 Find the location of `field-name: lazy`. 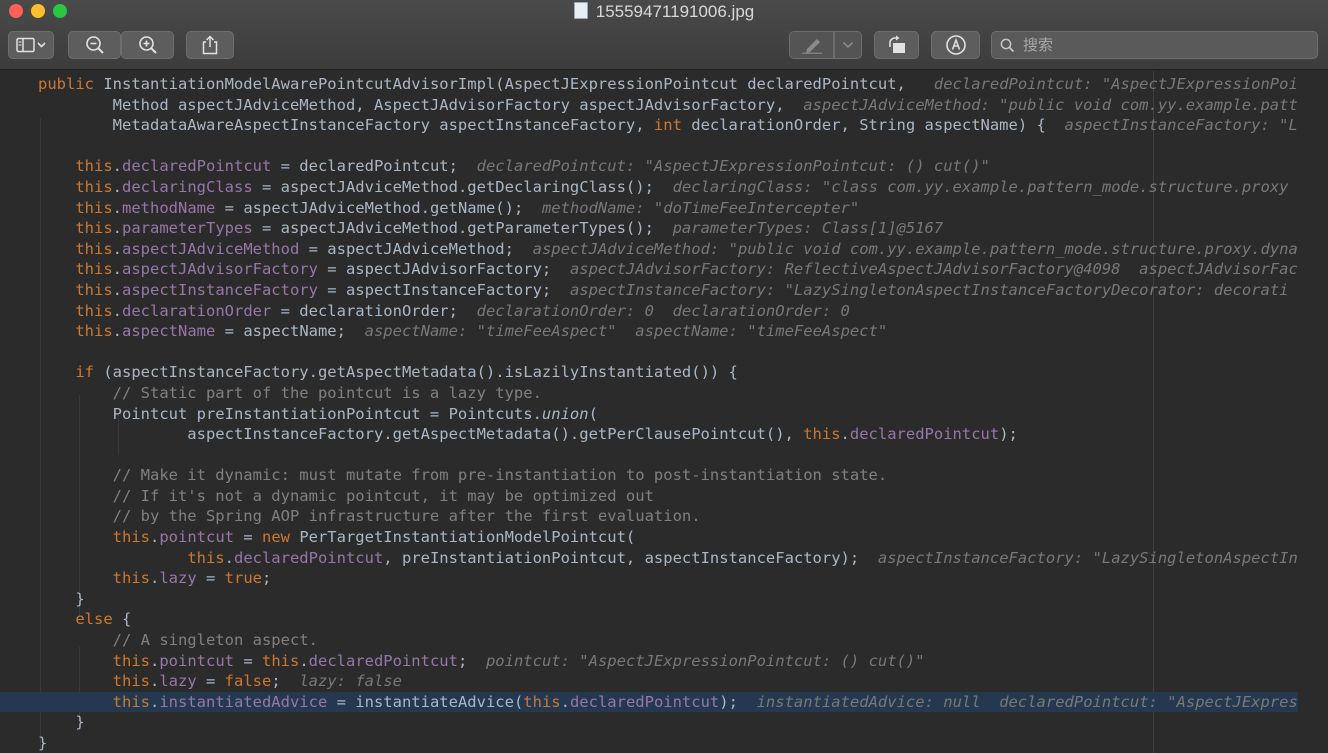

field-name: lazy is located at coordinates (178, 578).